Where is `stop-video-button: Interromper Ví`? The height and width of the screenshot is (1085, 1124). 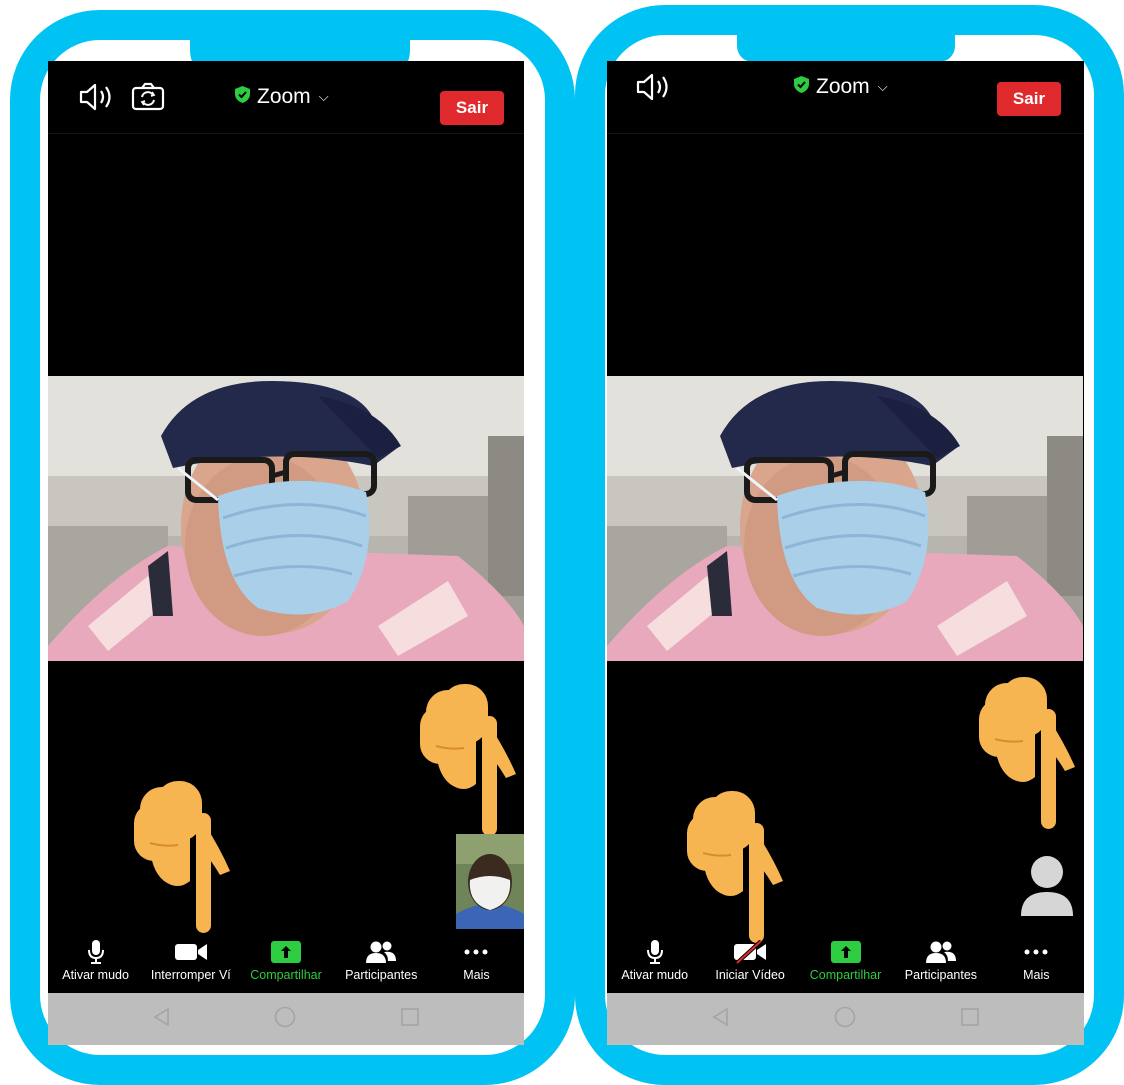 stop-video-button: Interromper Ví is located at coordinates (190, 961).